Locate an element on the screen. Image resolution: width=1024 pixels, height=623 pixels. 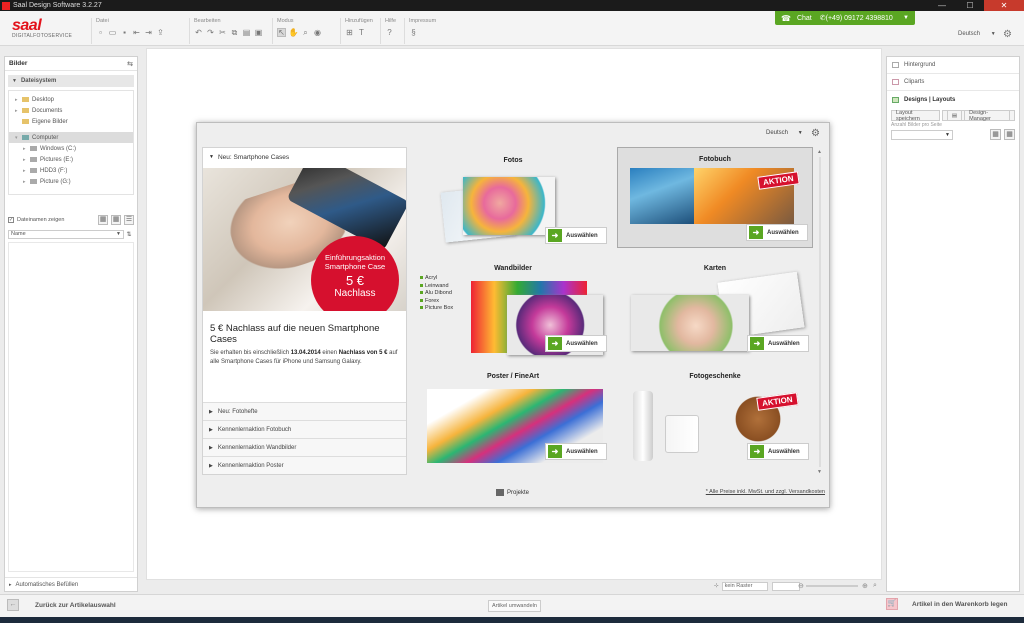
raster-select: kein Raster is located at coordinates (744, 586).